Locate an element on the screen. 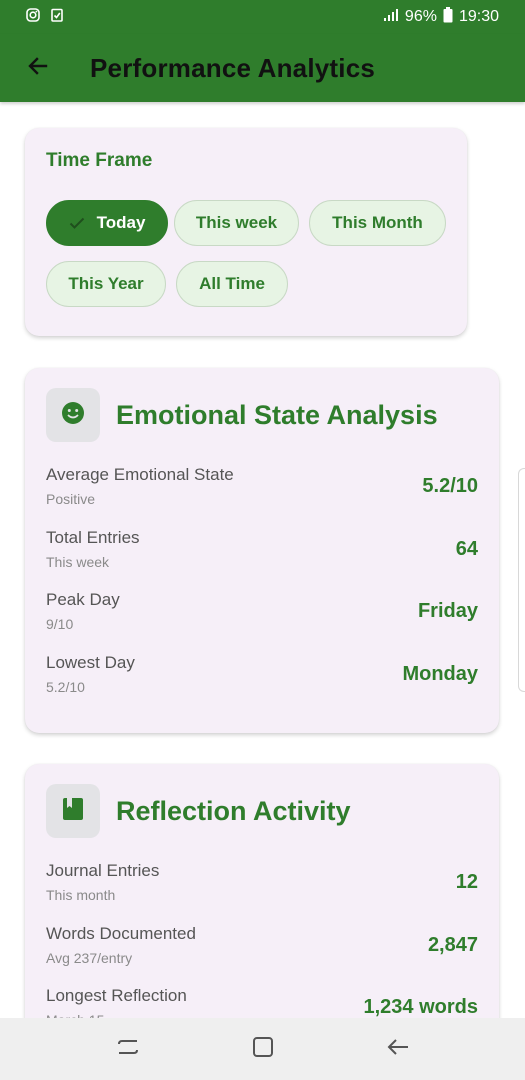  stat-row: Lowest Day 5.2/10 Monday is located at coordinates (262, 678).